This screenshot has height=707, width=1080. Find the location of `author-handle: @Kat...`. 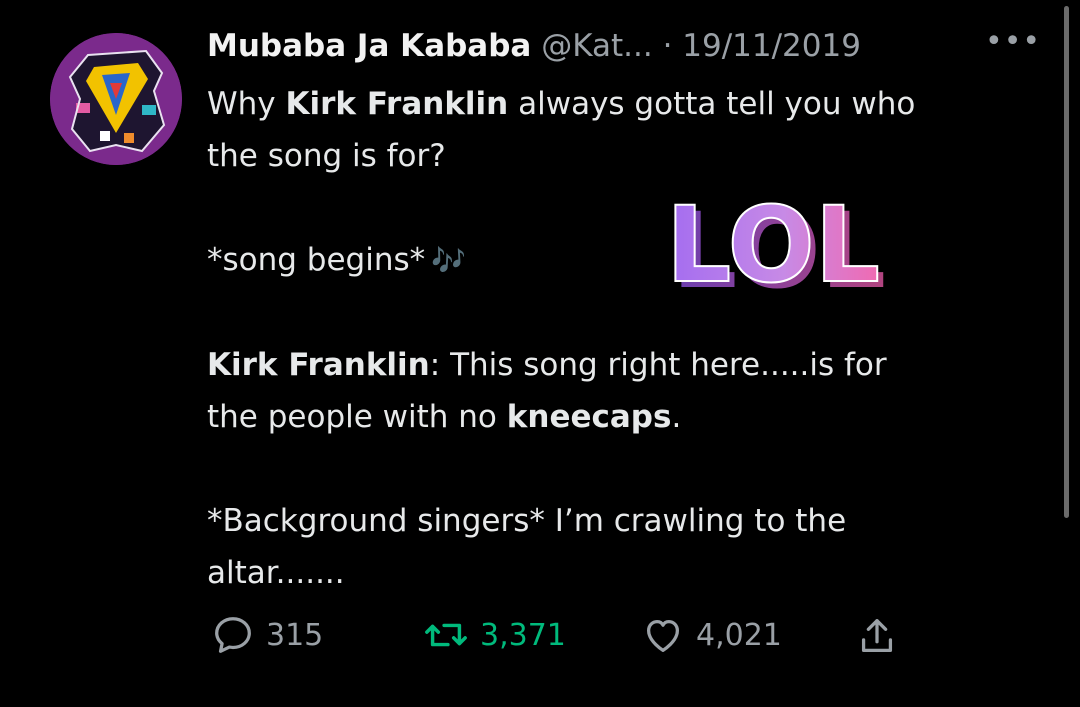

author-handle: @Kat... is located at coordinates (597, 46).